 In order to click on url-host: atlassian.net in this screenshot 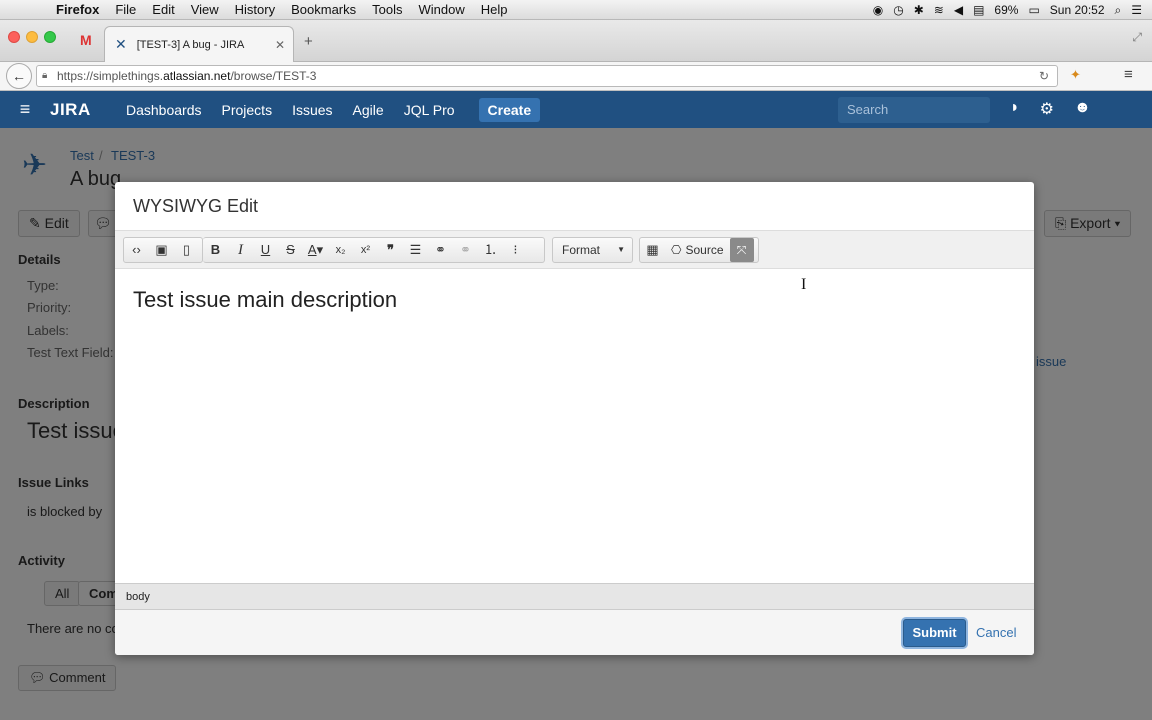, I will do `click(197, 76)`.